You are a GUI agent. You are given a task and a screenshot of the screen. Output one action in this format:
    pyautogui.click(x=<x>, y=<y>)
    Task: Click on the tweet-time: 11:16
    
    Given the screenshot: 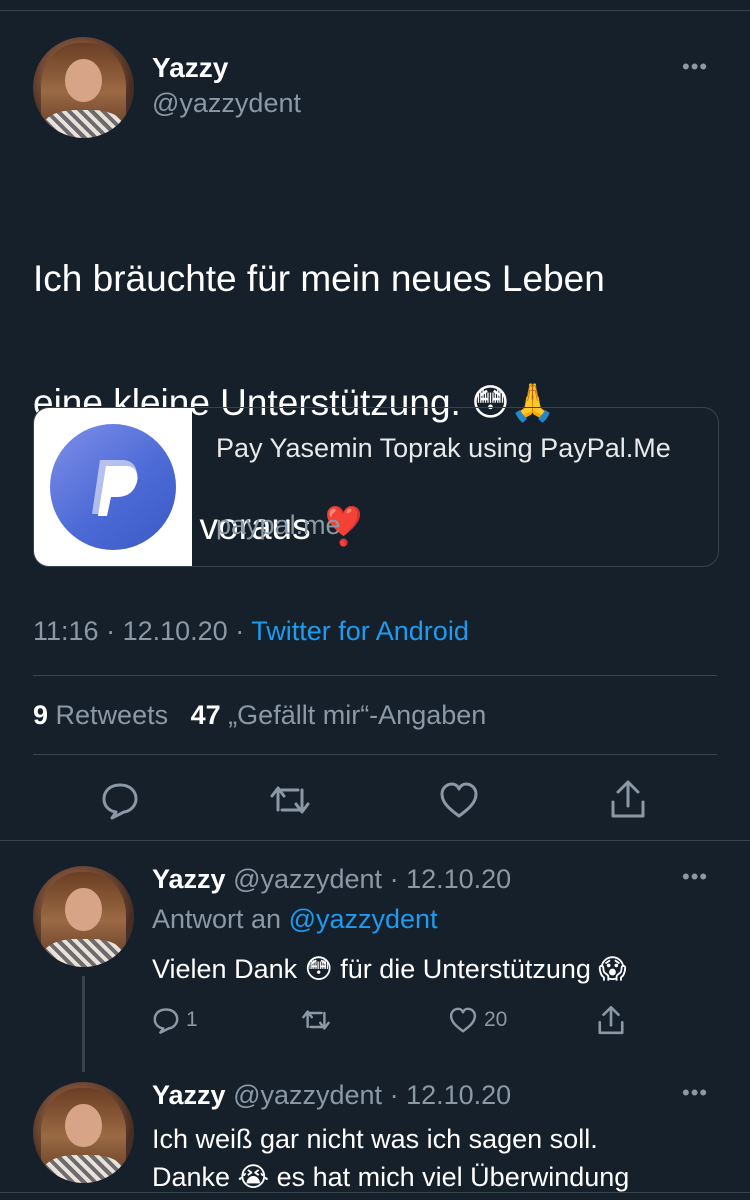 What is the action you would take?
    pyautogui.click(x=66, y=631)
    